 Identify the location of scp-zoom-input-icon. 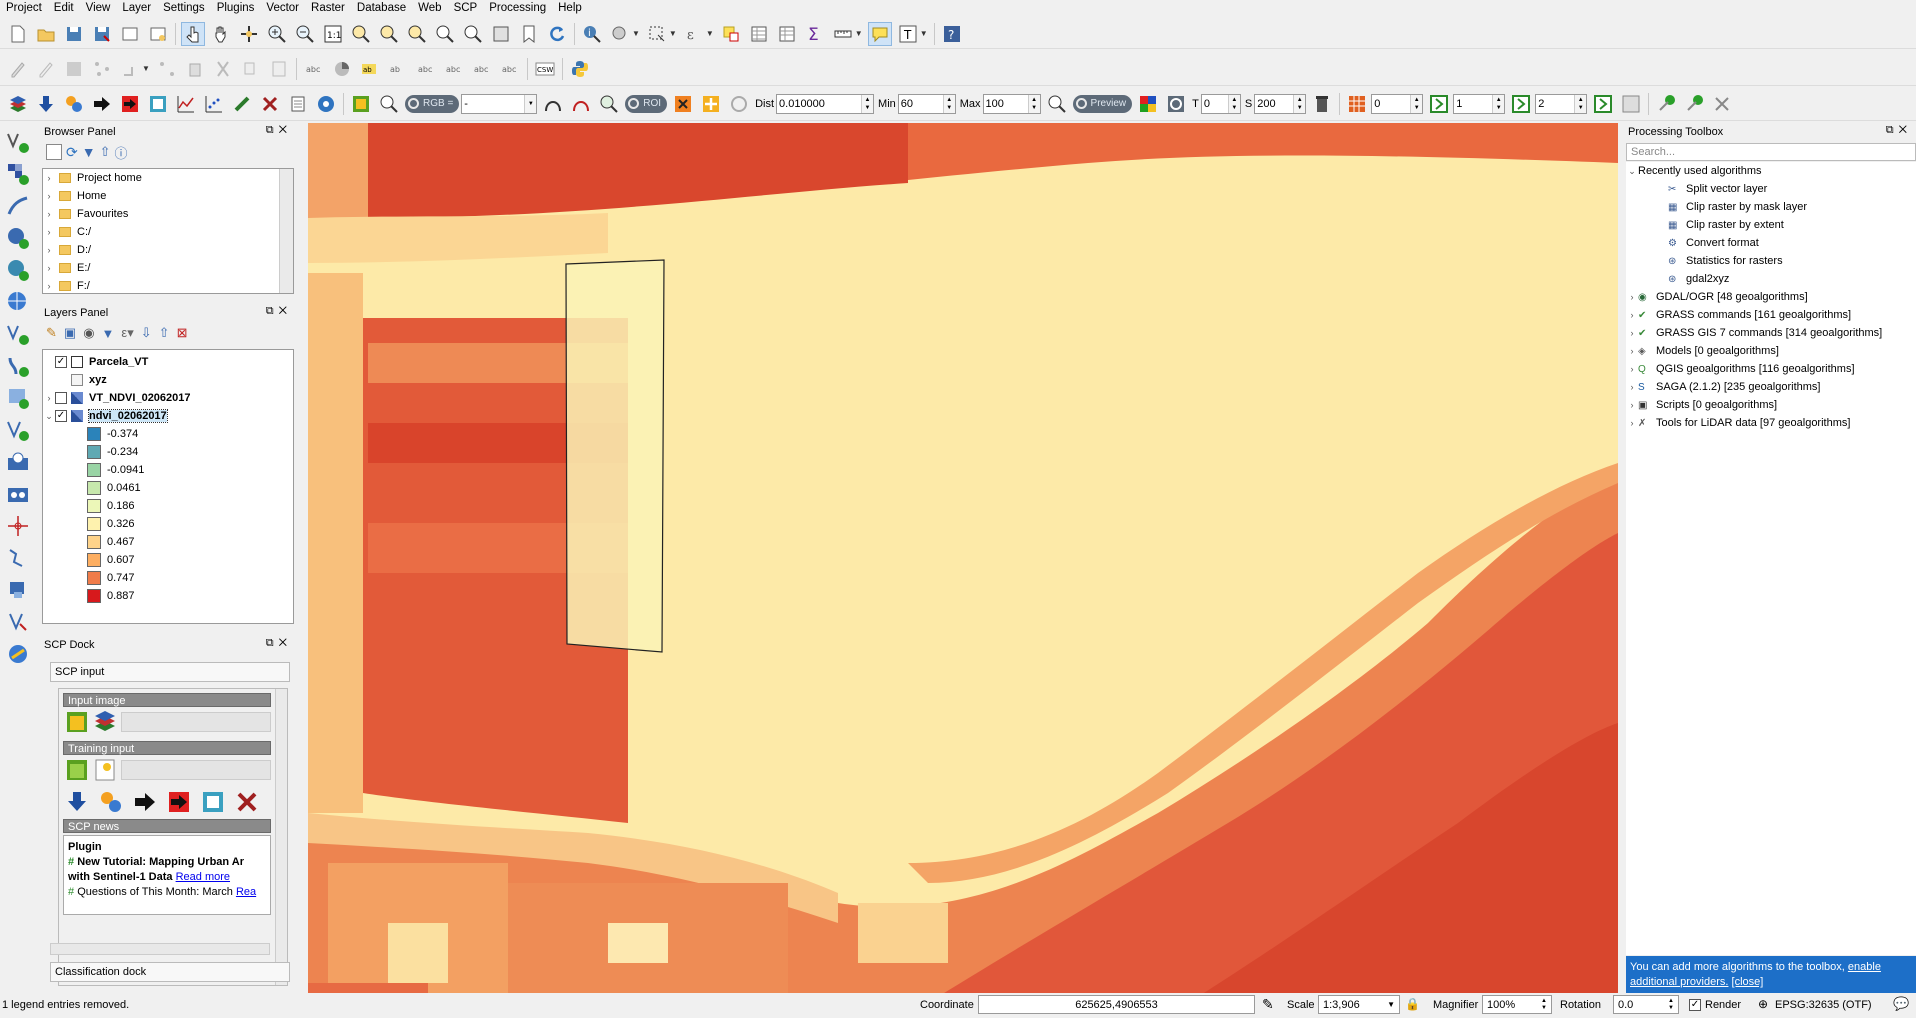
(389, 104).